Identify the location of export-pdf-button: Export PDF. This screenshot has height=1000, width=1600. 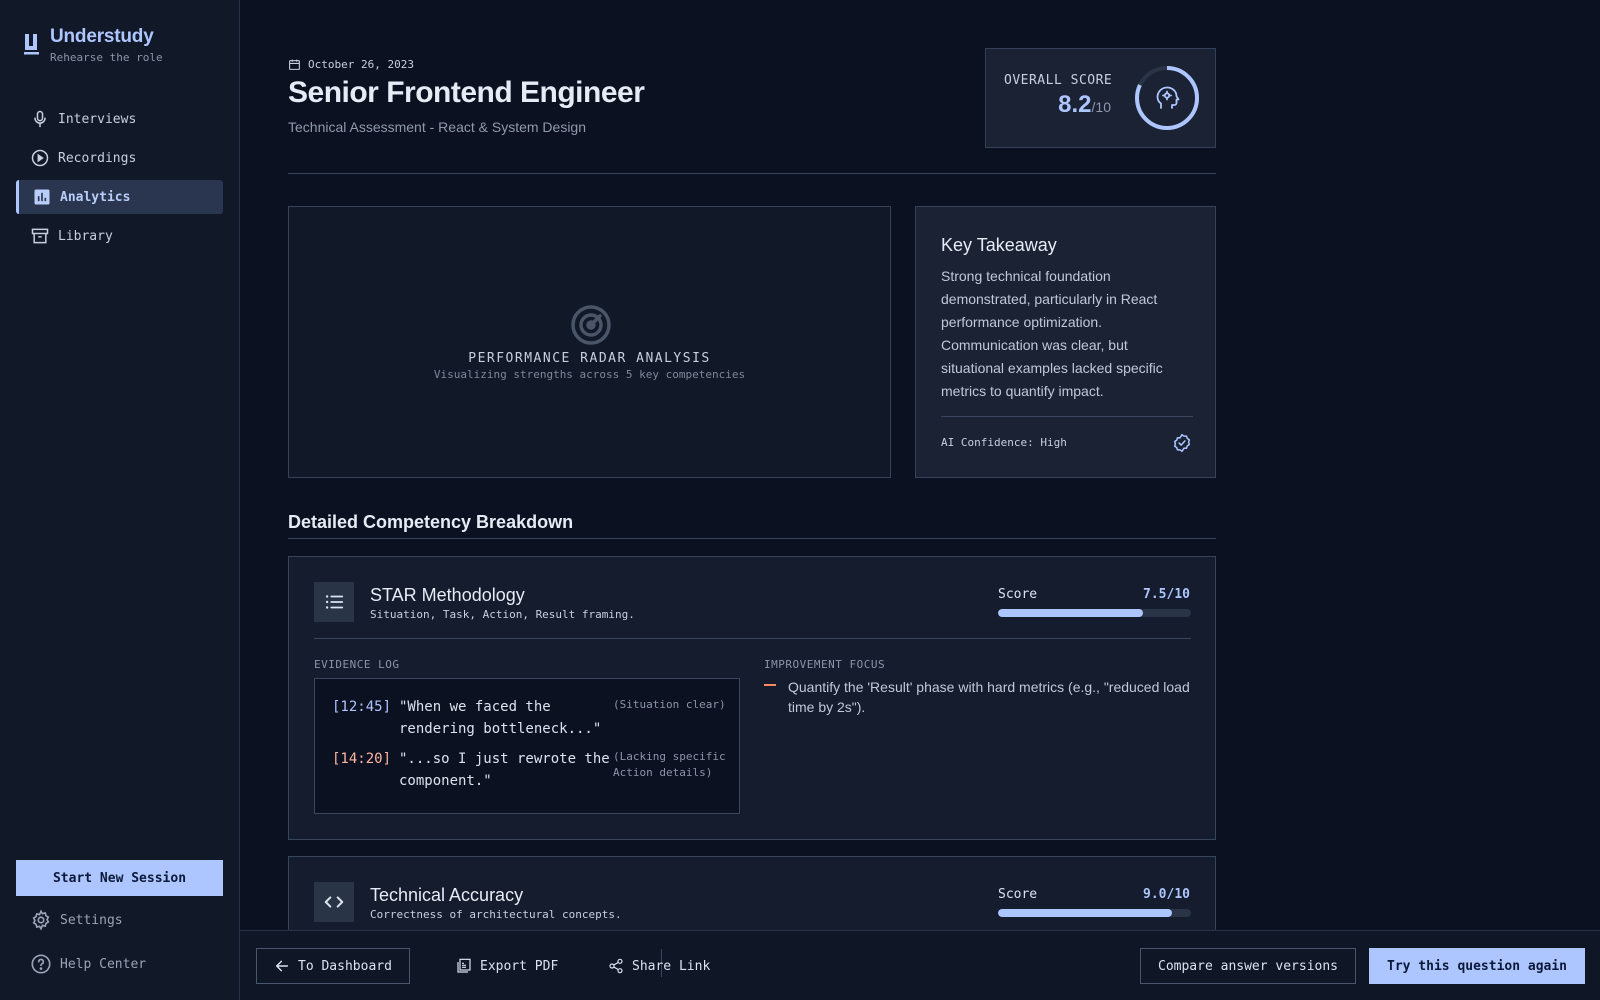
(507, 966).